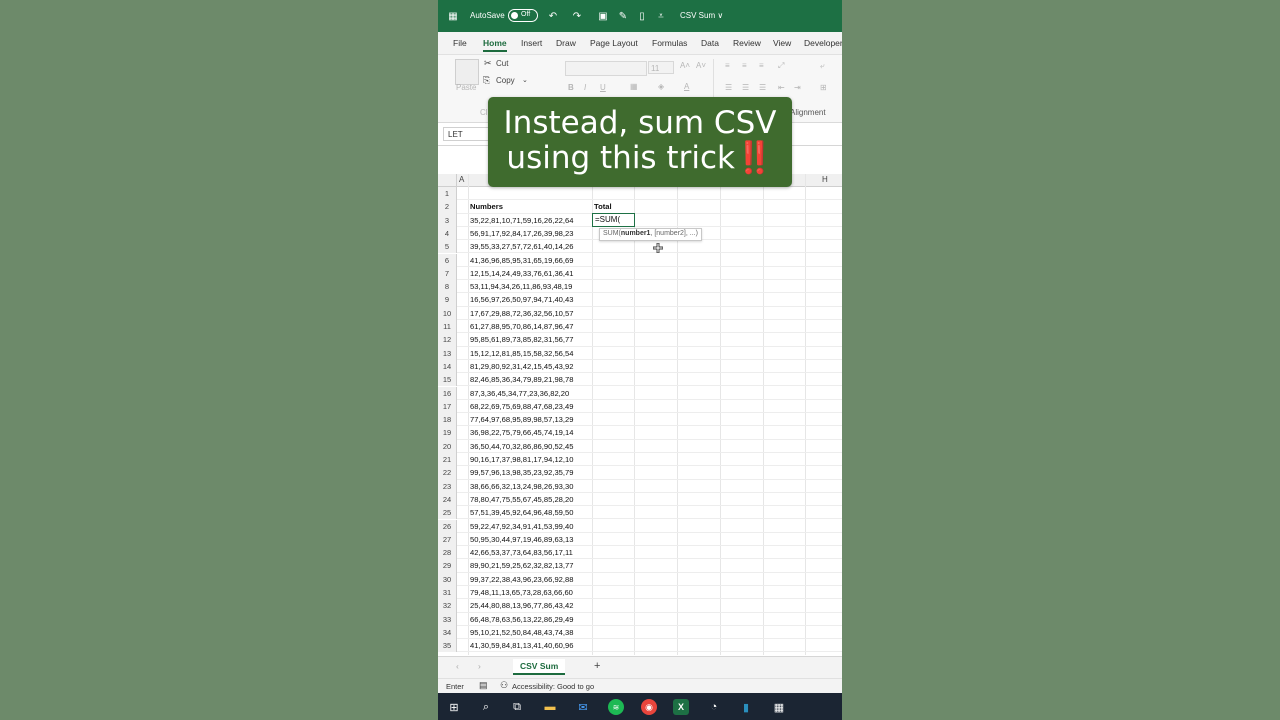 This screenshot has height=720, width=1280. Describe the element at coordinates (636, 233) in the screenshot. I see `tooltip-active-arg: number1` at that location.